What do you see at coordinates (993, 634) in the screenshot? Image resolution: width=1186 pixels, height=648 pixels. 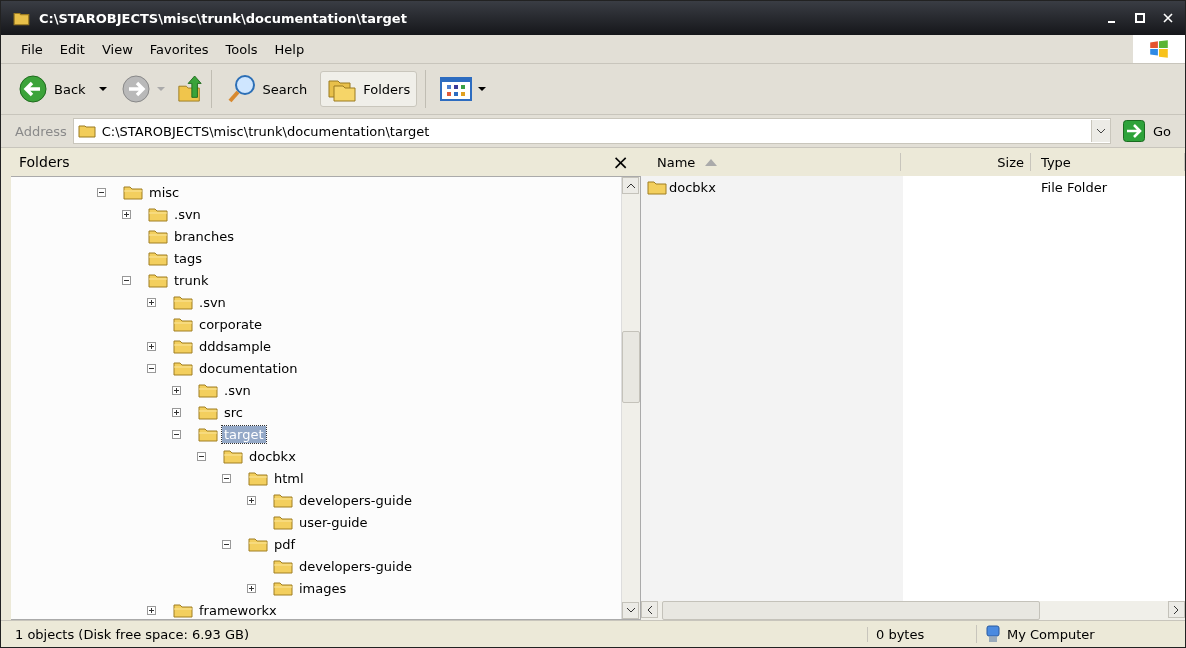 I see `computer-icon` at bounding box center [993, 634].